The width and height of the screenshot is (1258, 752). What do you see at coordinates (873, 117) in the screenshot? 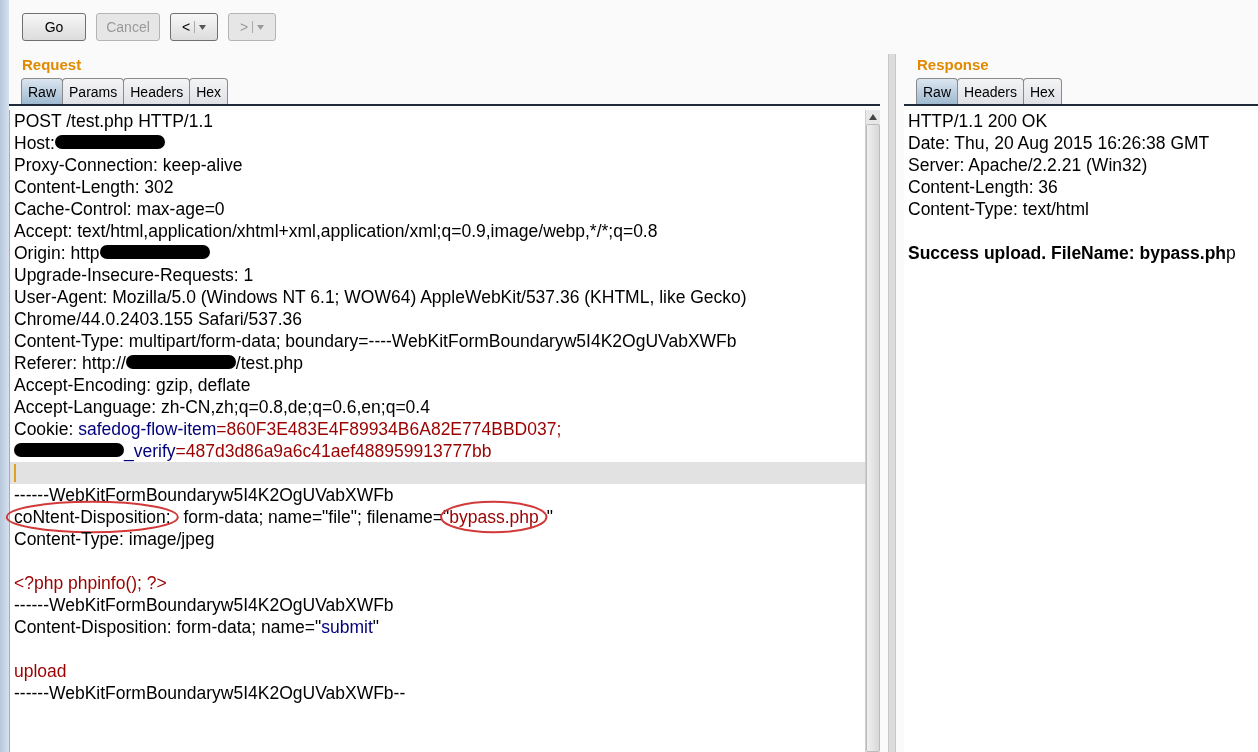
I see `scroll-up-icon` at bounding box center [873, 117].